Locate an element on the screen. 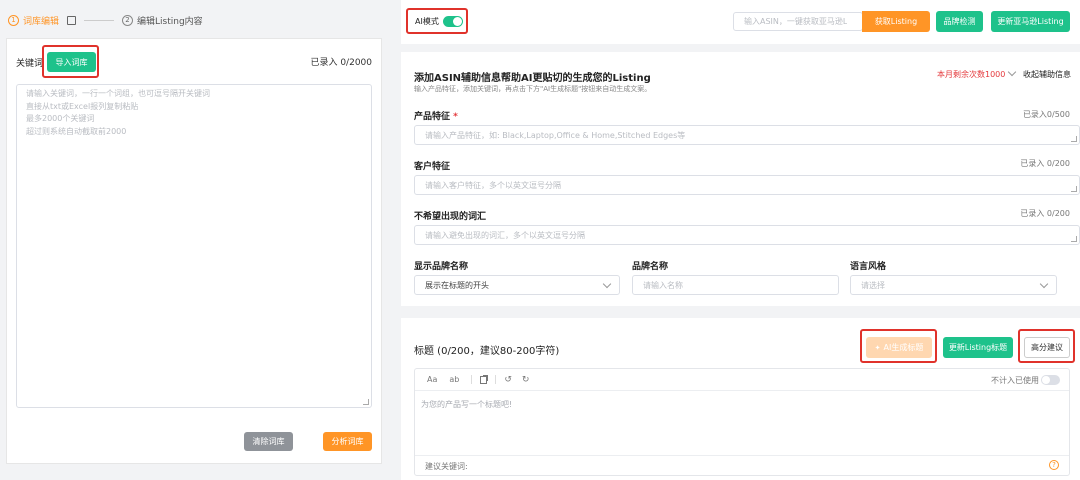  step1-label: 词库编辑 is located at coordinates (41, 20).